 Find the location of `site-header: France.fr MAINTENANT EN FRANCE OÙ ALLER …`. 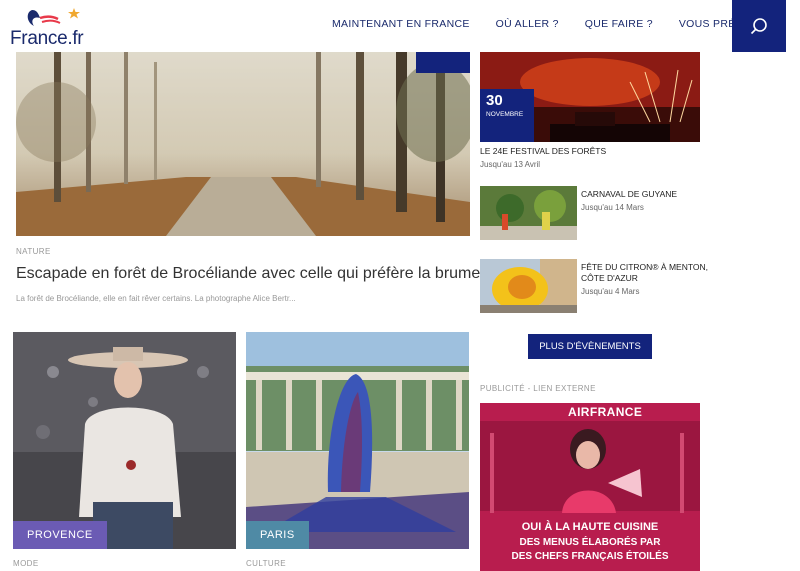

site-header: France.fr MAINTENANT EN FRANCE OÙ ALLER … is located at coordinates (400, 26).